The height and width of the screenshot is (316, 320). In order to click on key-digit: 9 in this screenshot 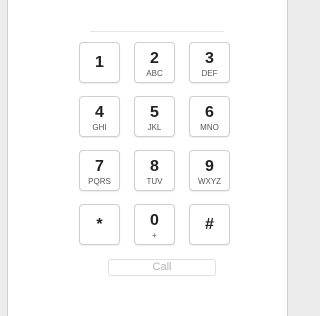, I will do `click(209, 166)`.